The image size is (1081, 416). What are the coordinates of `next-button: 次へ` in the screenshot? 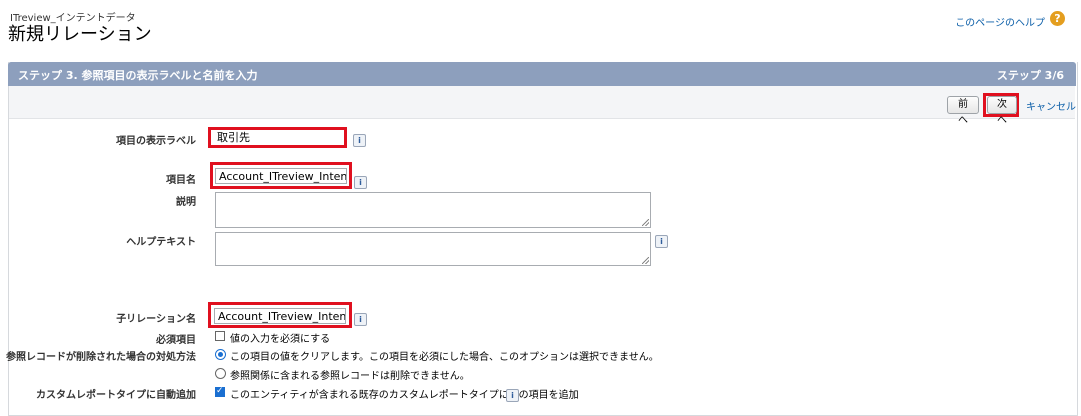 It's located at (1002, 111).